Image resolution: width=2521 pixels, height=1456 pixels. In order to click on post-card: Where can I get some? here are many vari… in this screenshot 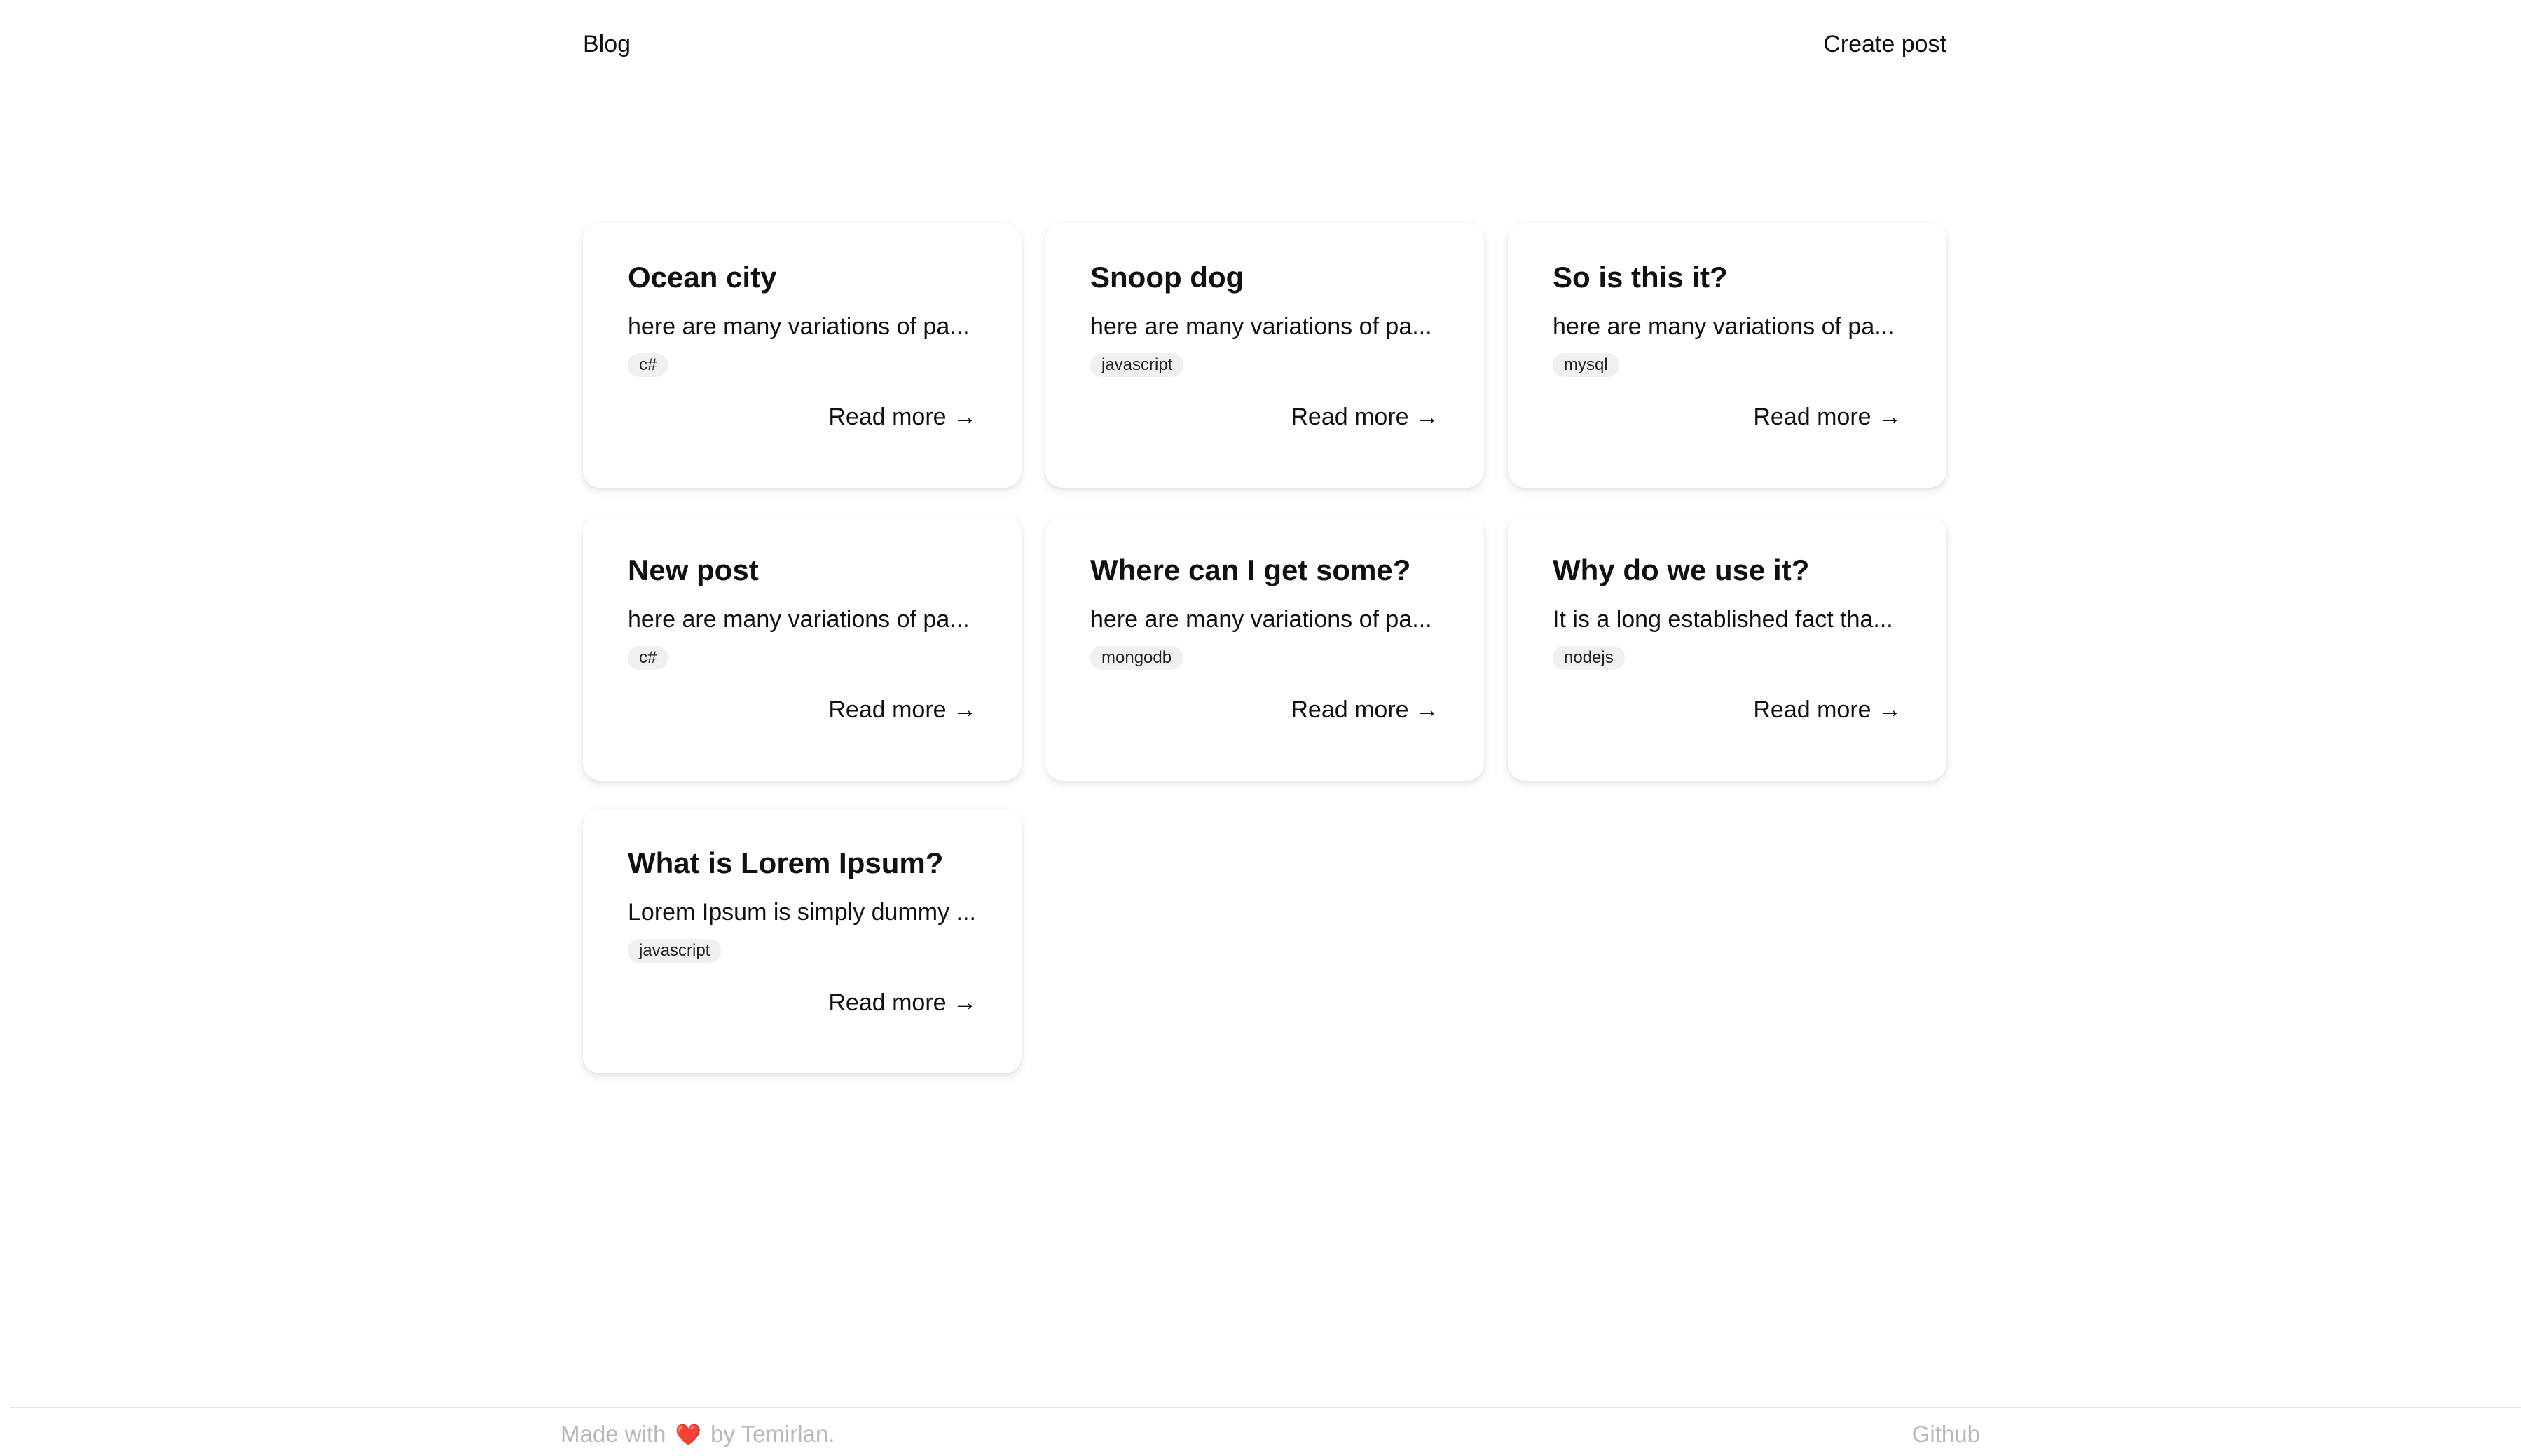, I will do `click(1264, 648)`.